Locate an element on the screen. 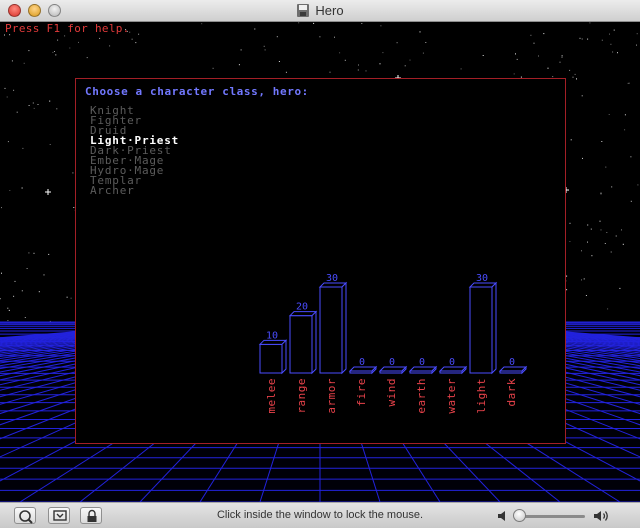 The image size is (640, 528). volume-slider-track is located at coordinates (551, 516).